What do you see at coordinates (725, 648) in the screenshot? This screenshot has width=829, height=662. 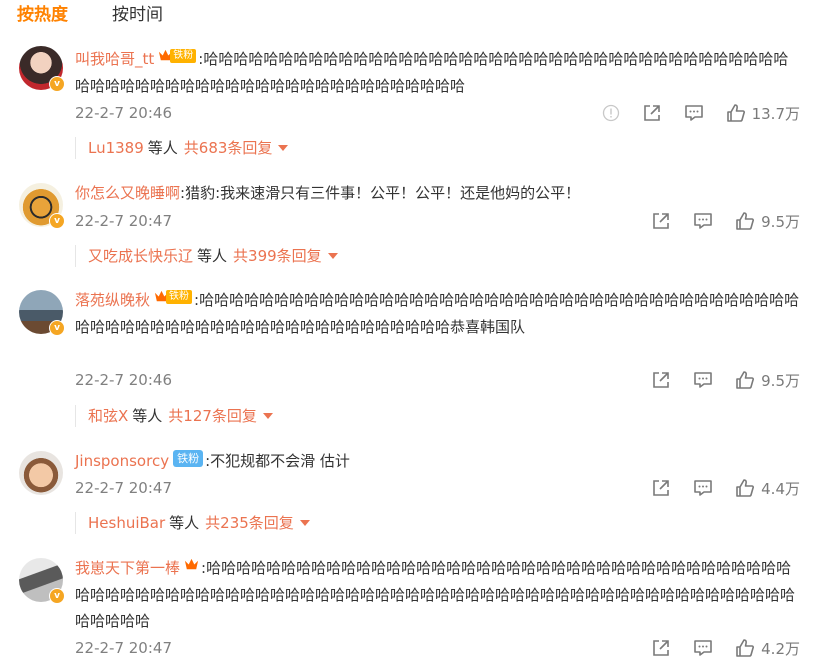 I see `comment-actions: 4.2万` at bounding box center [725, 648].